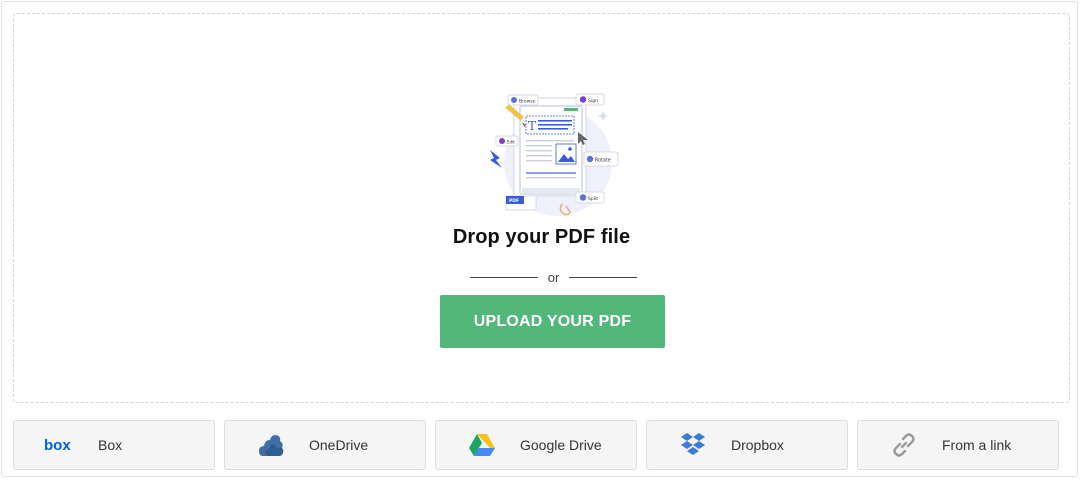 The width and height of the screenshot is (1080, 480). I want to click on or-divider: or, so click(553, 277).